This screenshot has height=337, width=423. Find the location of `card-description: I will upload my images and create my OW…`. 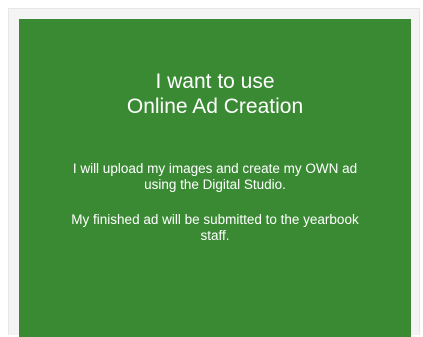

card-description: I will upload my images and create my OW… is located at coordinates (215, 176).